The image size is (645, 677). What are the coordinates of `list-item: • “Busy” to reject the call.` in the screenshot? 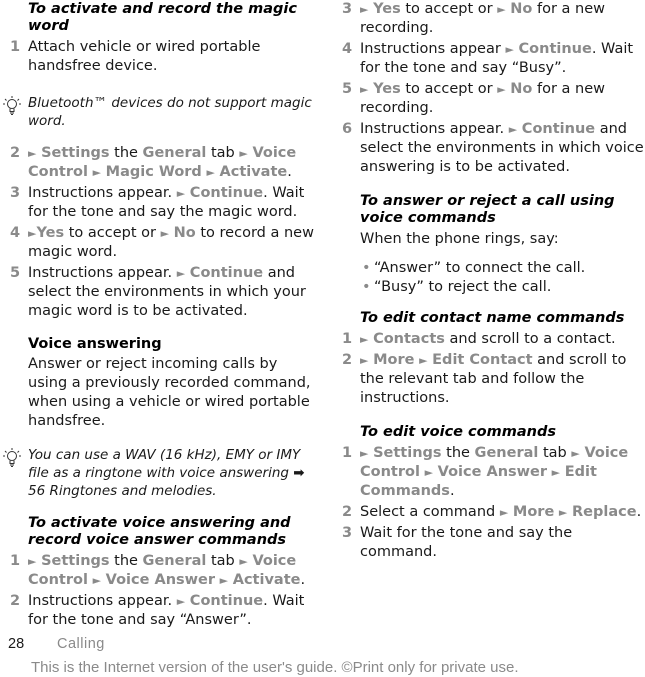 It's located at (457, 287).